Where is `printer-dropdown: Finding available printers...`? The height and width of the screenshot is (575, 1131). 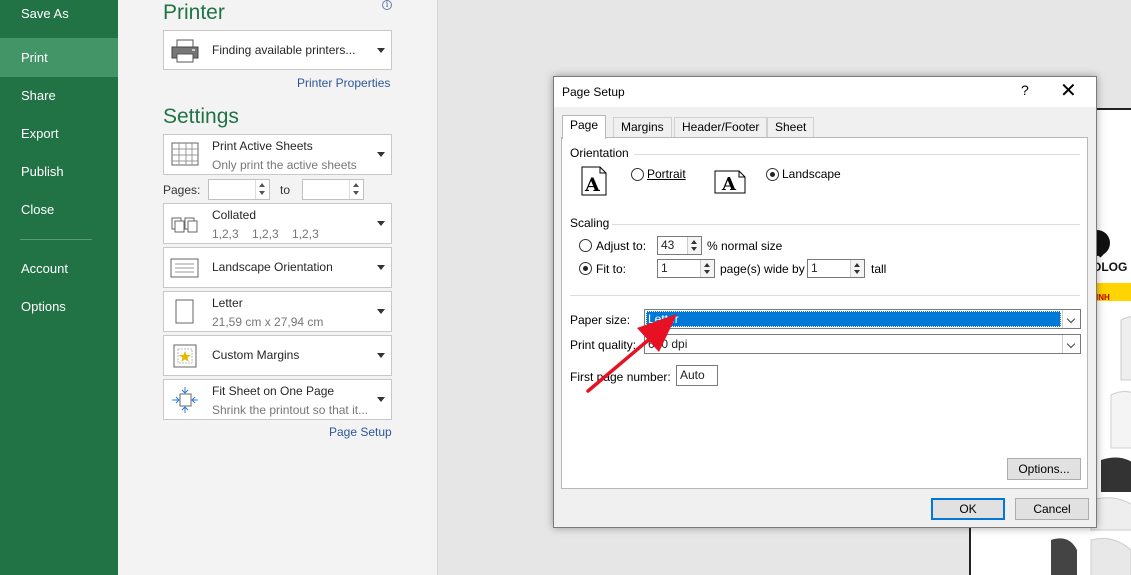 printer-dropdown: Finding available printers... is located at coordinates (277, 50).